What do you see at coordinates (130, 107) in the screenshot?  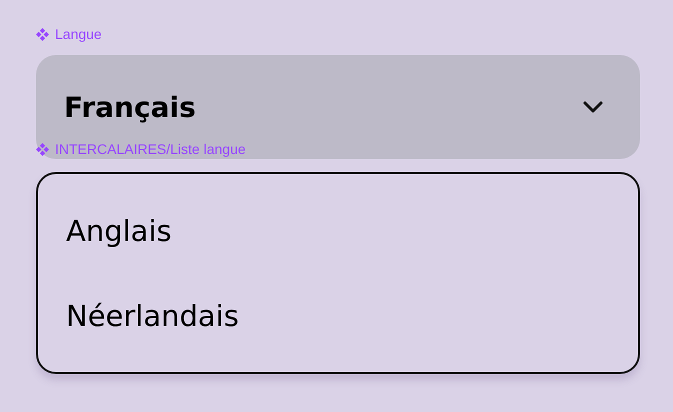 I see `selected-value: Français` at bounding box center [130, 107].